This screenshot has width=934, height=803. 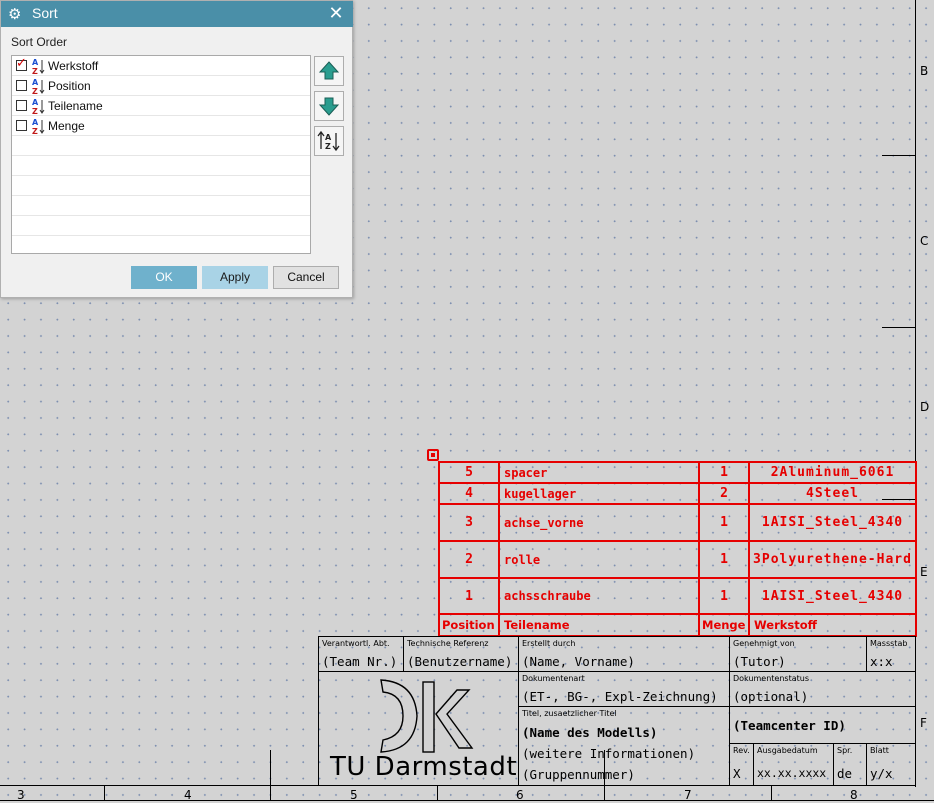 What do you see at coordinates (924, 71) in the screenshot?
I see `zone-letter-b: B` at bounding box center [924, 71].